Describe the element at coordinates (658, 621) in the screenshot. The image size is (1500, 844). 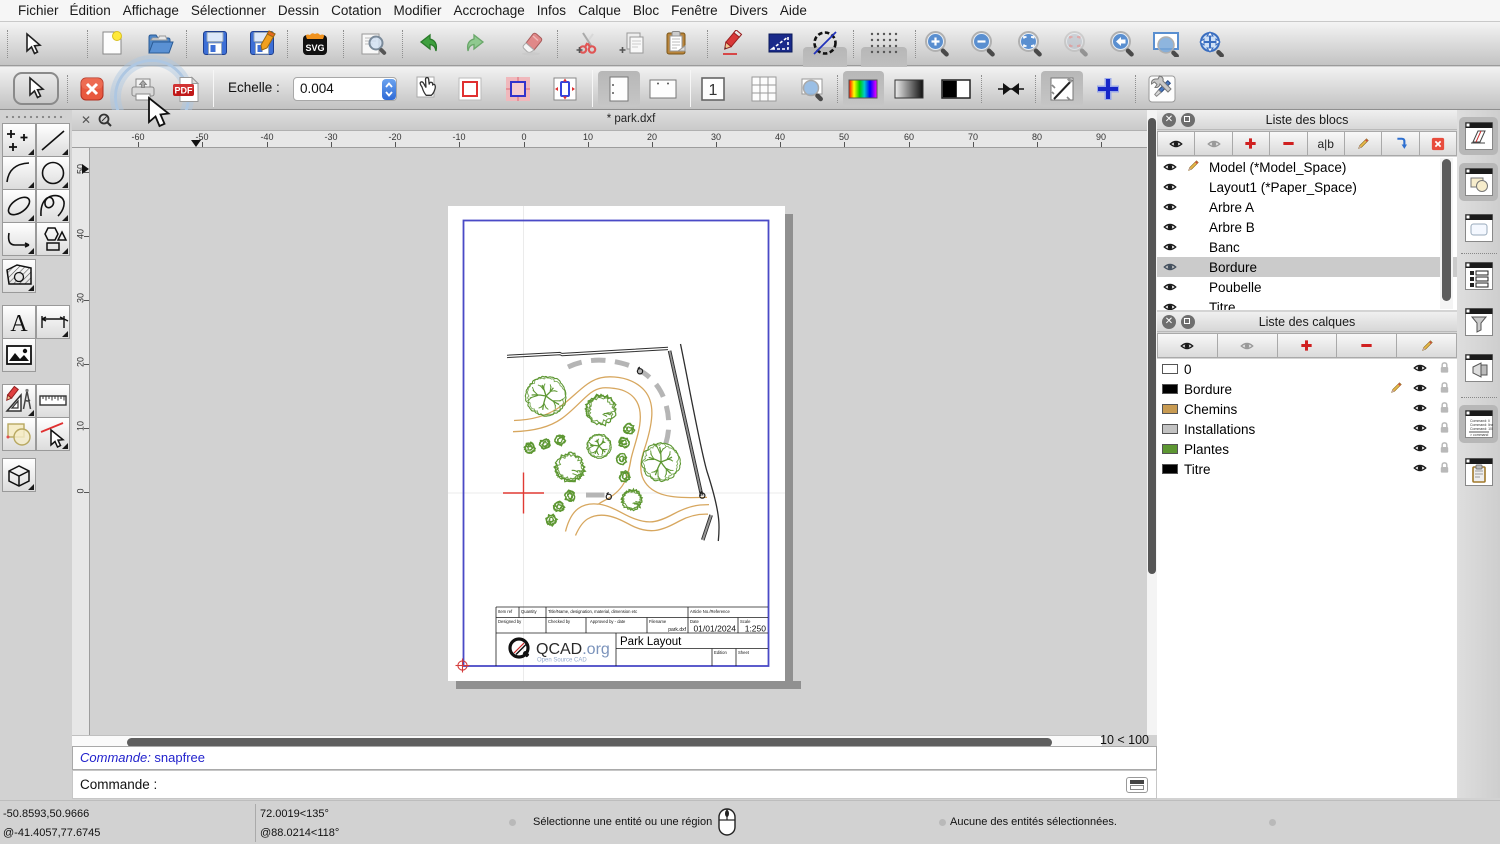
I see `svg-text: Filename` at that location.